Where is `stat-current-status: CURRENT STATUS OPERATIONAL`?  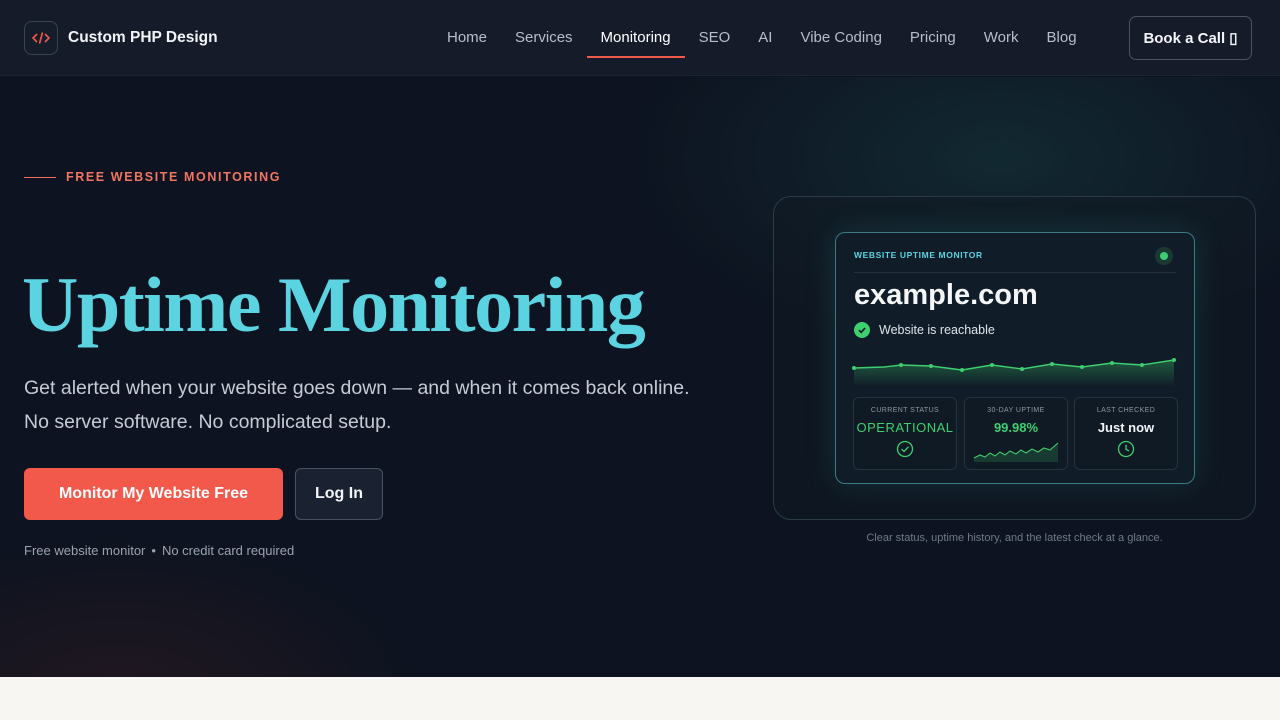
stat-current-status: CURRENT STATUS OPERATIONAL is located at coordinates (905, 433).